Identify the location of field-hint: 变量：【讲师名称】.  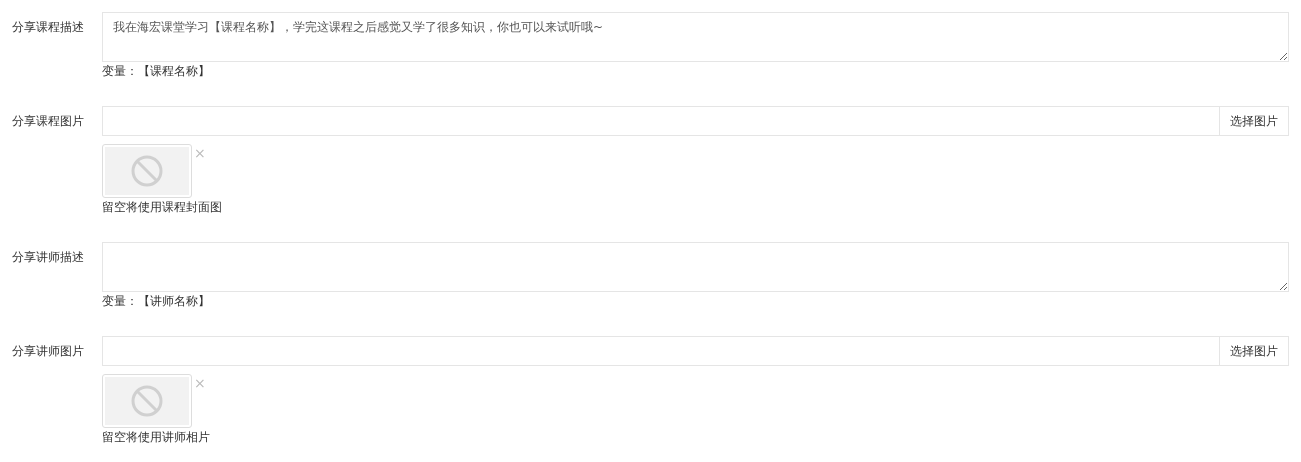
(156, 301).